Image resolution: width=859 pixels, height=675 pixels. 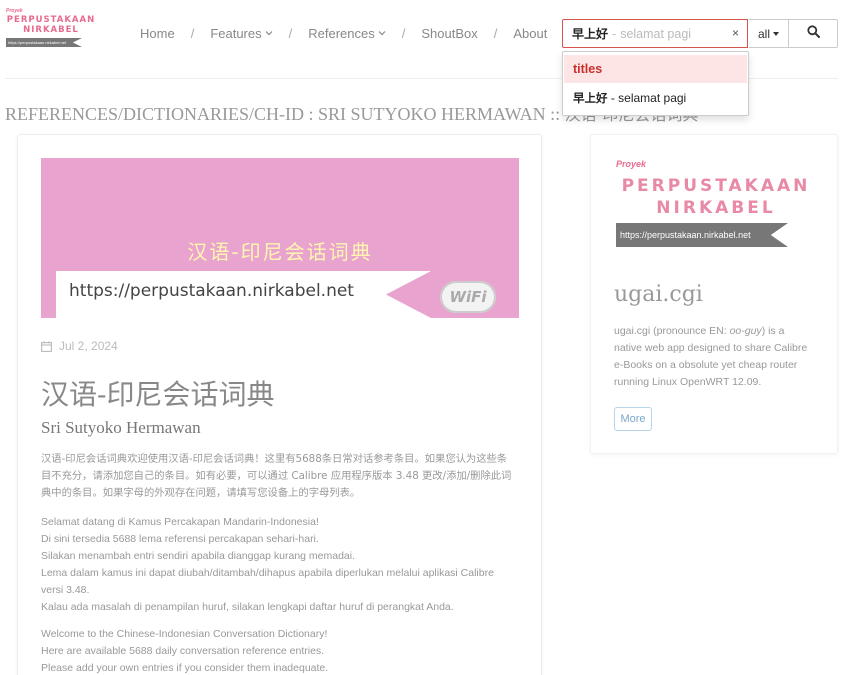 I want to click on brand-url-banner: https://perpustakaan.nirkabel.net, so click(x=44, y=42).